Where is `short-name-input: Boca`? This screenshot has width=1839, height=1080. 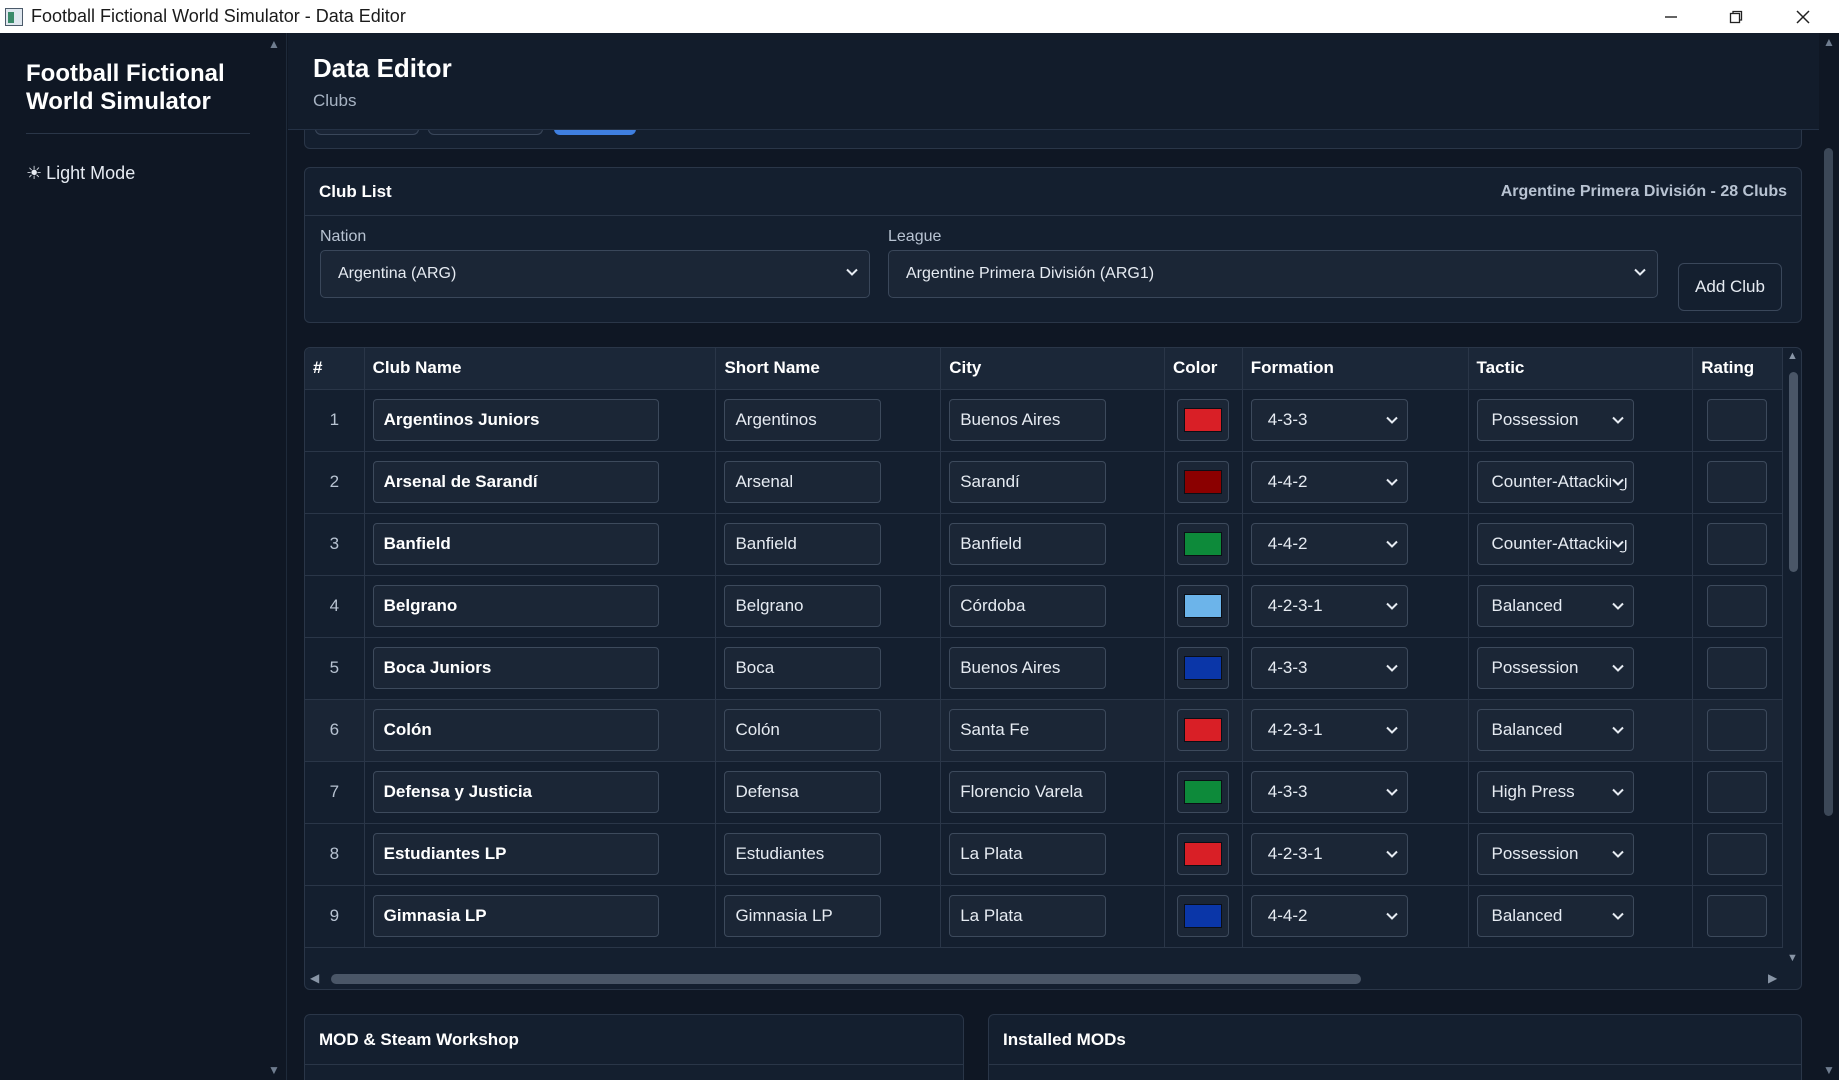 short-name-input: Boca is located at coordinates (803, 668).